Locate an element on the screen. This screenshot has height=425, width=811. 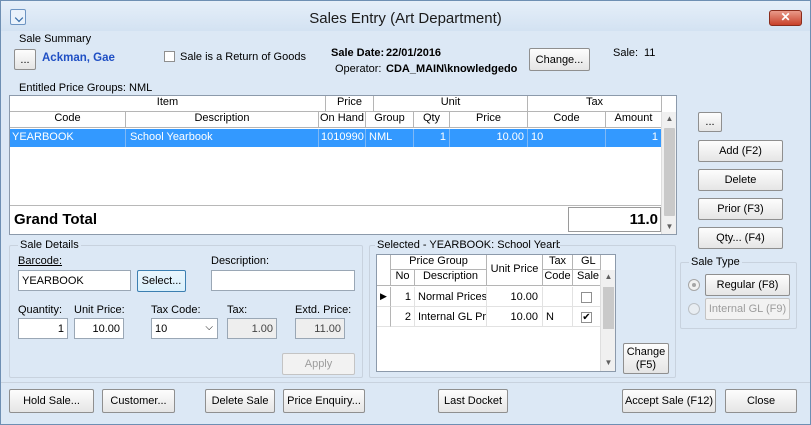
gl-sale-checkbox: ✔ is located at coordinates (586, 317).